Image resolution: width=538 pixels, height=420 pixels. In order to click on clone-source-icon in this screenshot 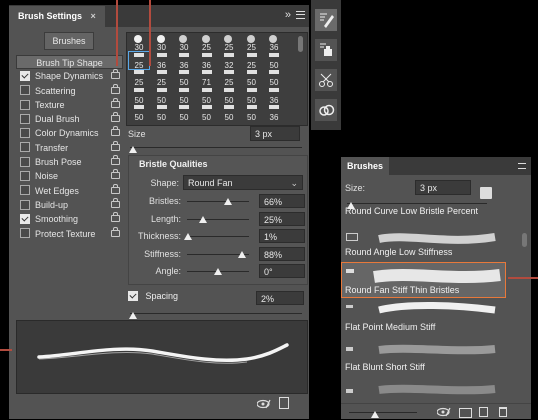, I will do `click(326, 50)`.